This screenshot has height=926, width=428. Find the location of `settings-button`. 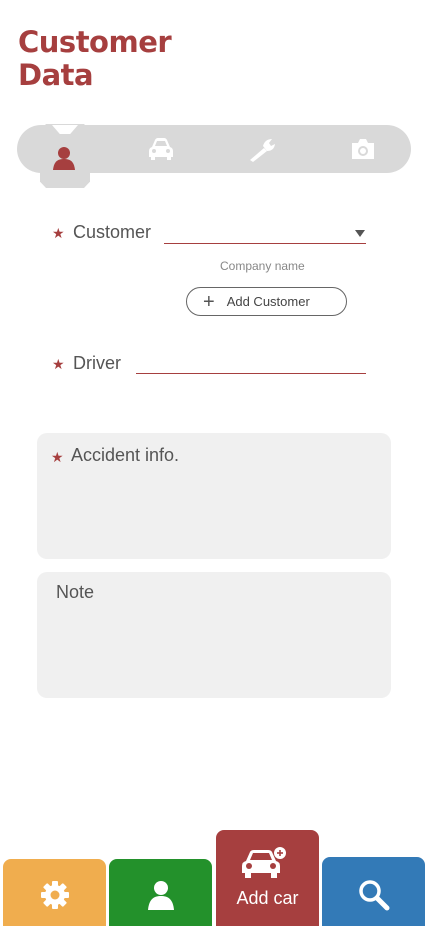

settings-button is located at coordinates (54, 892).